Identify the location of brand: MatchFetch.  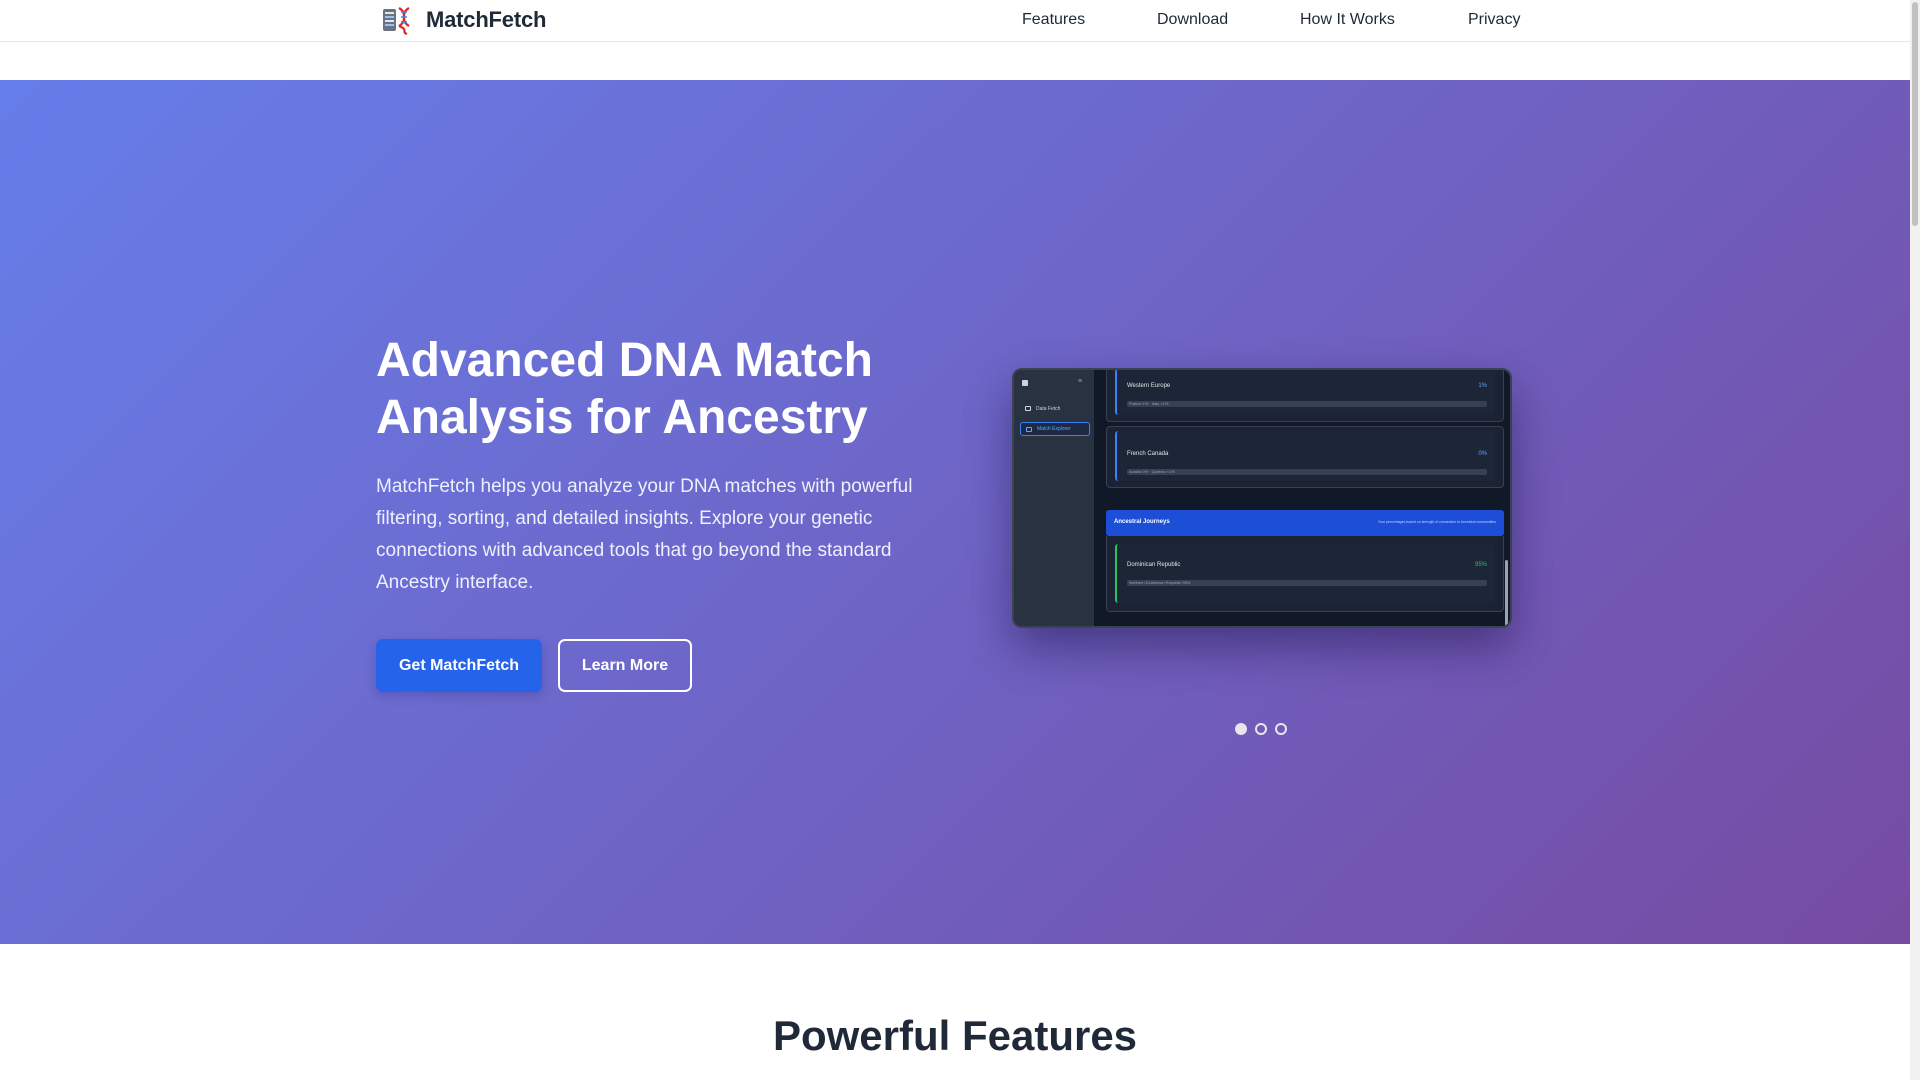
(463, 20).